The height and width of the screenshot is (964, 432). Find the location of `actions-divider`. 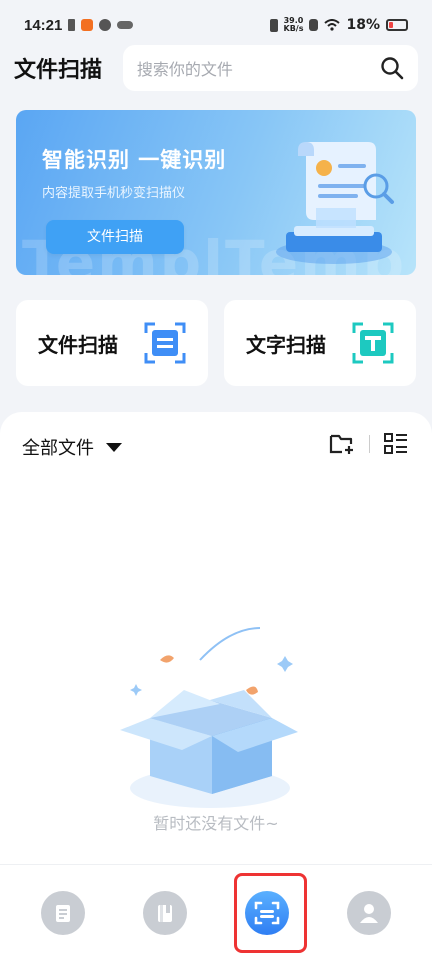

actions-divider is located at coordinates (369, 444).